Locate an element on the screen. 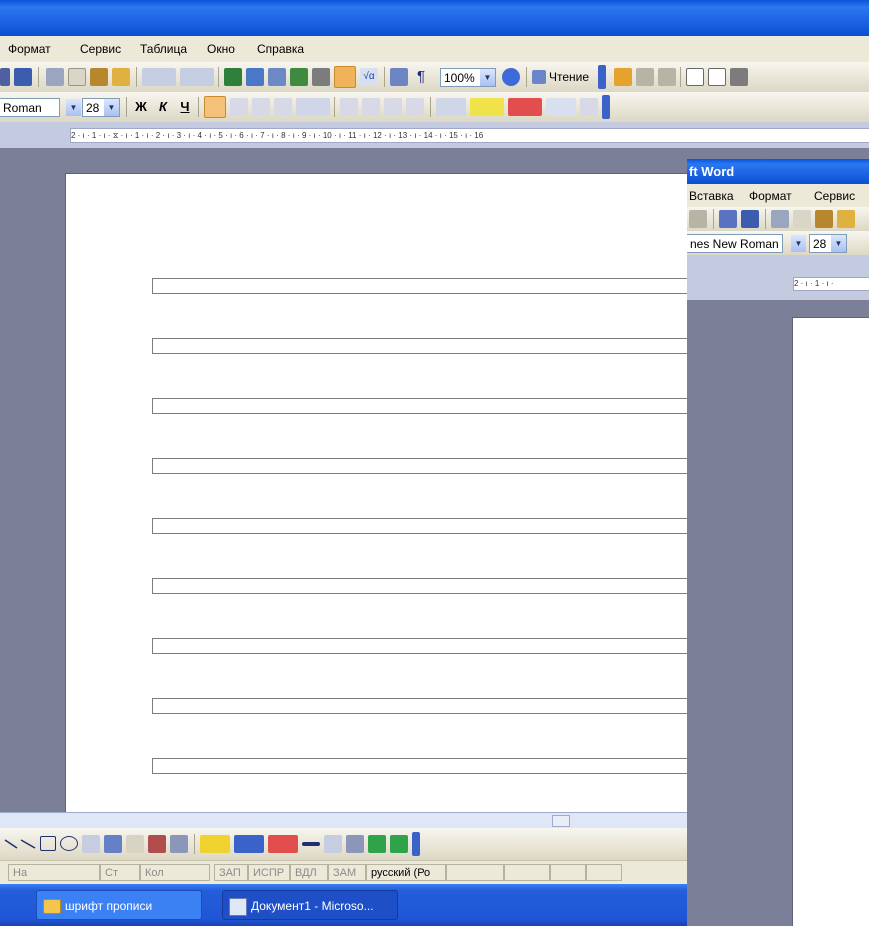  help-icon is located at coordinates (511, 77).